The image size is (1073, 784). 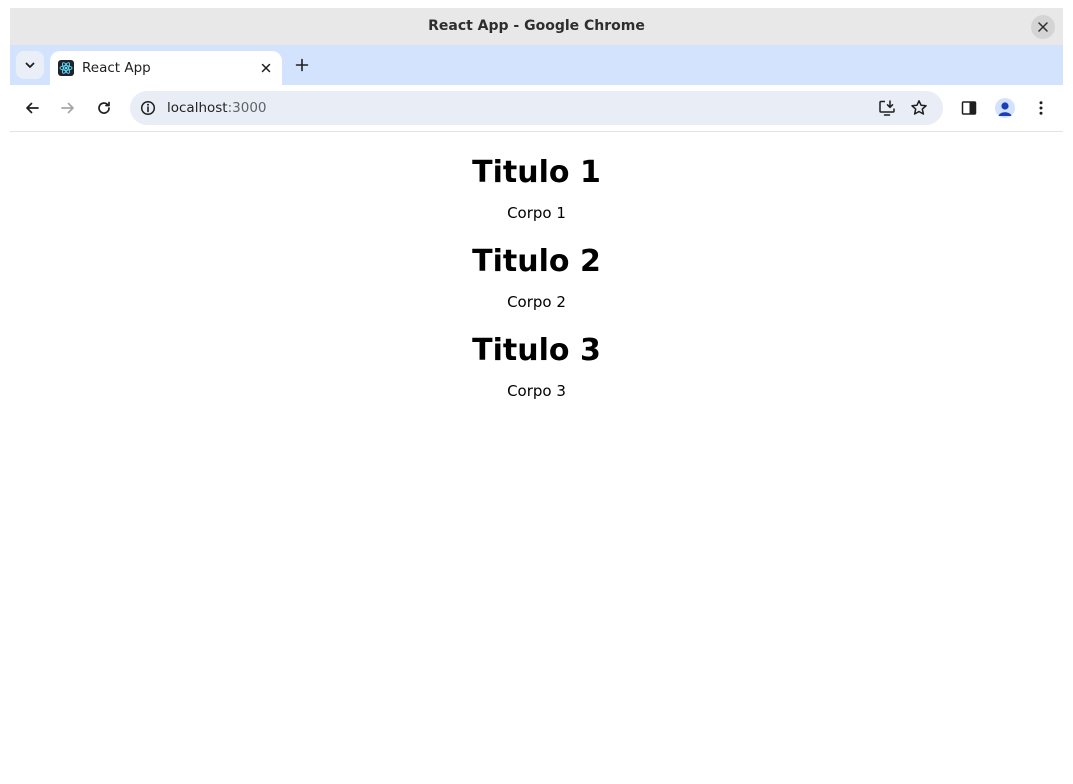 I want to click on tab-strip: React App, so click(x=536, y=65).